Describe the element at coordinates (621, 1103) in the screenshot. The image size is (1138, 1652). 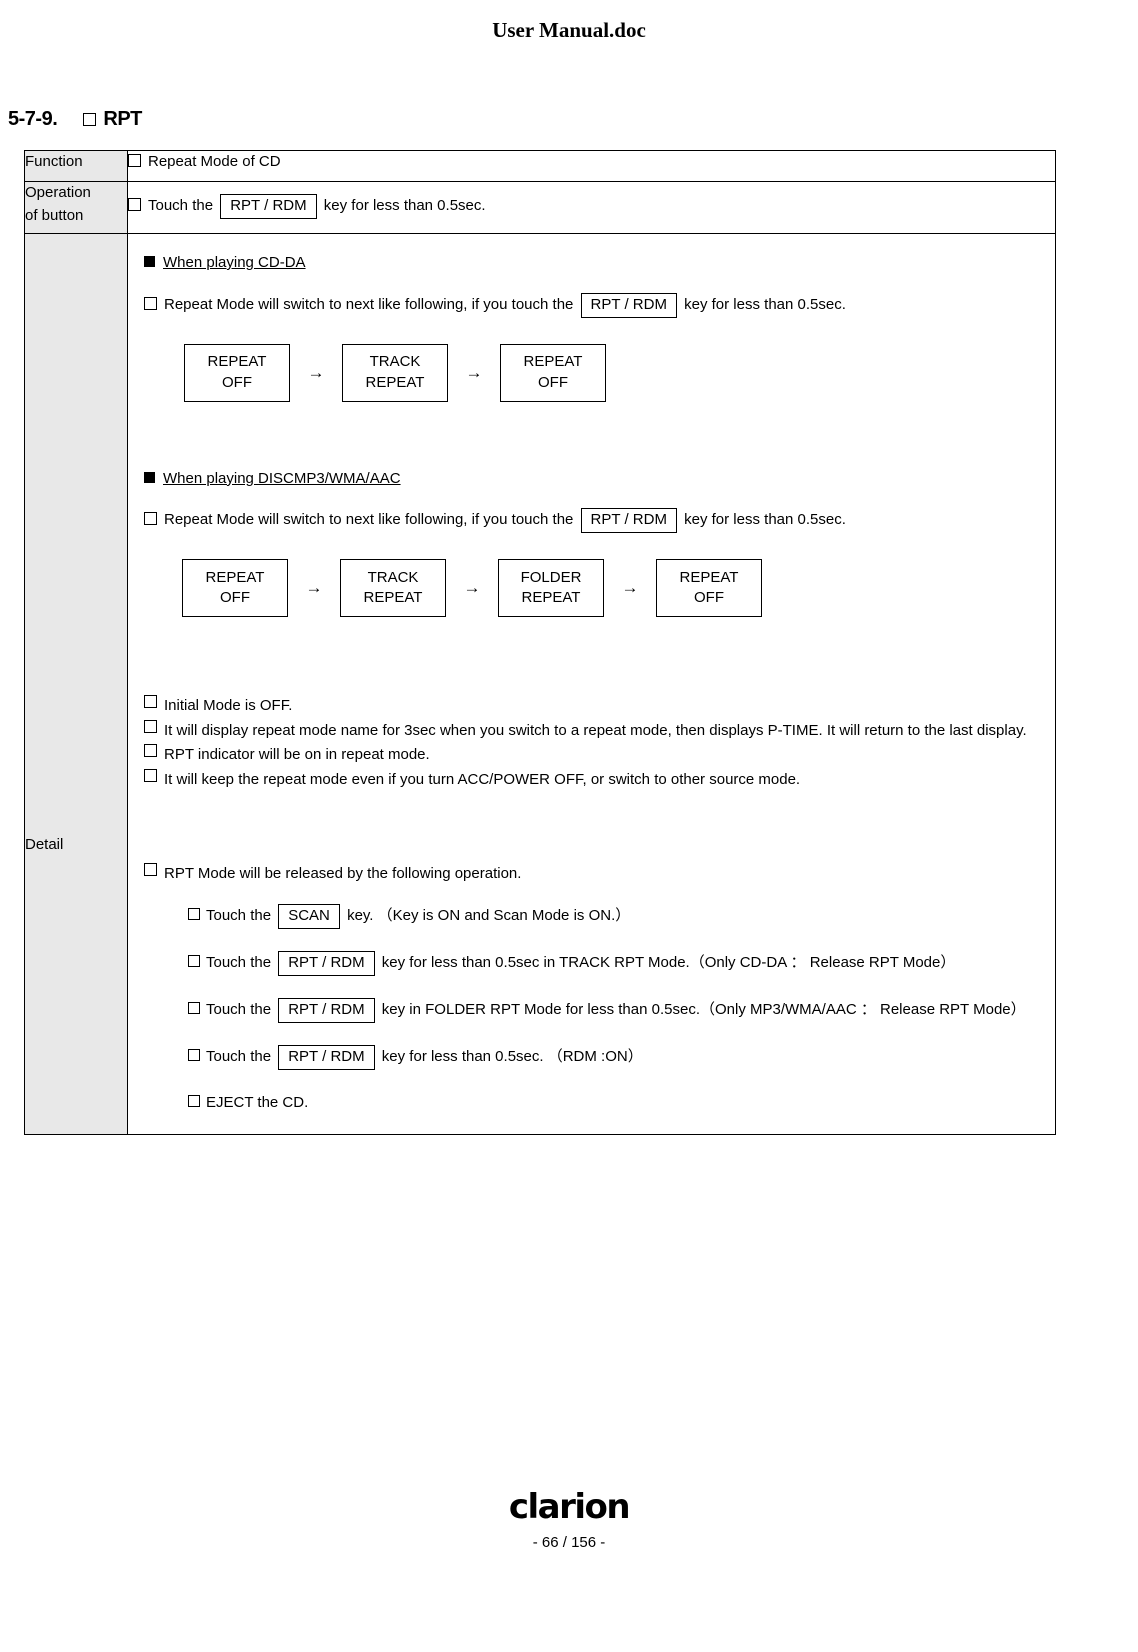
I see `release-item: EJECT the CD.` at that location.